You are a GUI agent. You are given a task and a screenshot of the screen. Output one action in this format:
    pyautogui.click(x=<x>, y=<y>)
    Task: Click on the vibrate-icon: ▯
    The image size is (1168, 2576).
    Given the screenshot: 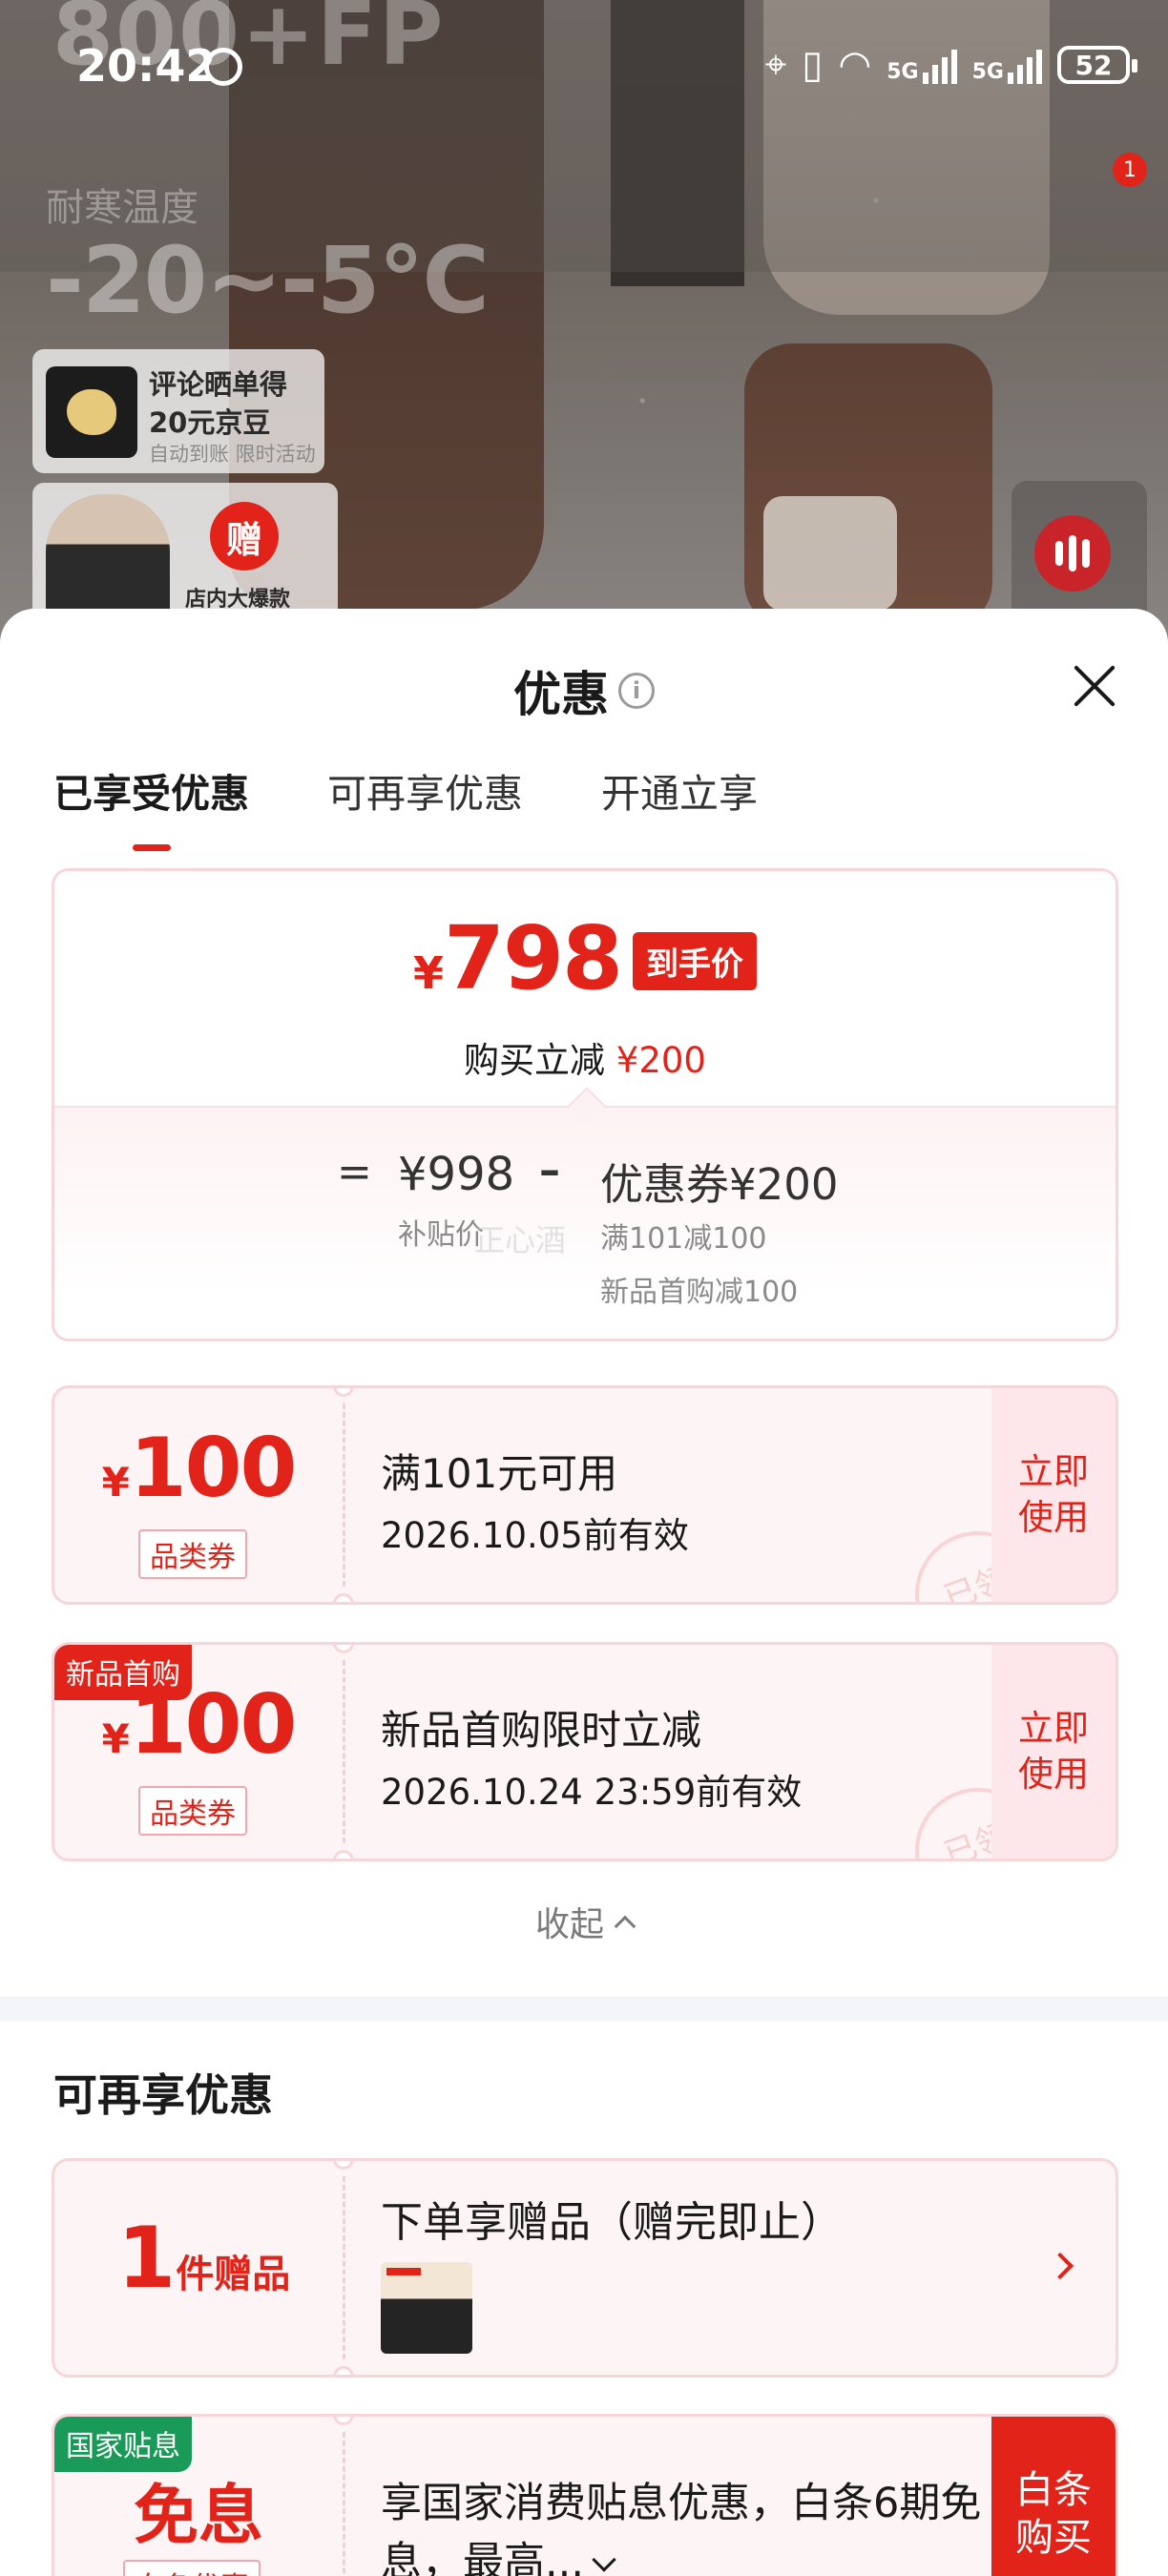 What is the action you would take?
    pyautogui.click(x=813, y=65)
    